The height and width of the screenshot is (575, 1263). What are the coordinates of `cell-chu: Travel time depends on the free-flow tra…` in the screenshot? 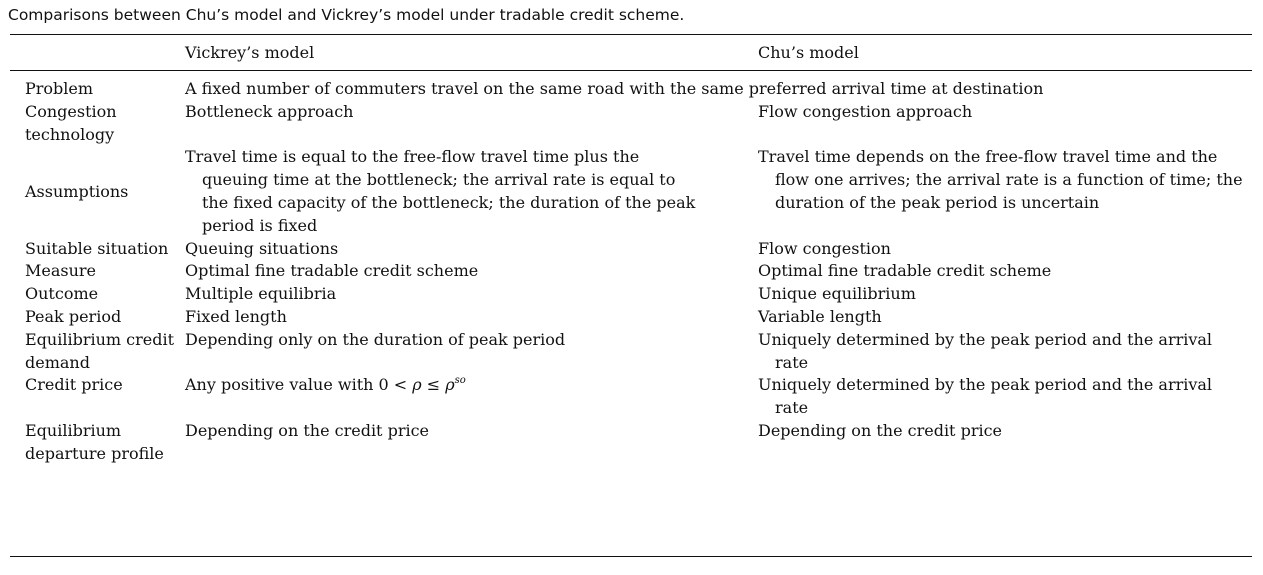 It's located at (1000, 179).